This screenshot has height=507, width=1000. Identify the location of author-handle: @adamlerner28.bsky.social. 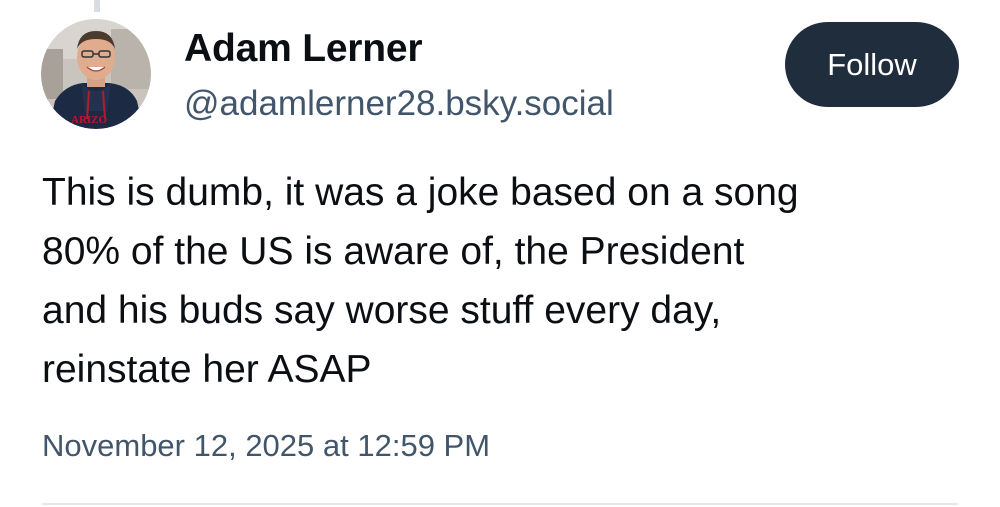
(399, 104).